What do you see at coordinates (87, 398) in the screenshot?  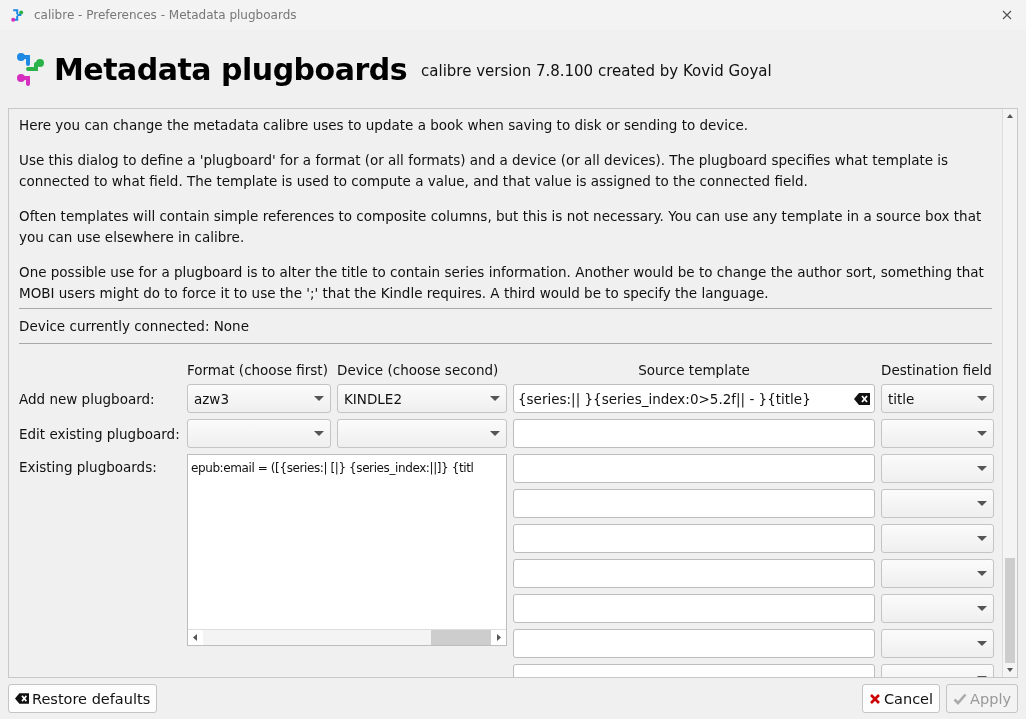 I see `row-label: Add new plugboard:` at bounding box center [87, 398].